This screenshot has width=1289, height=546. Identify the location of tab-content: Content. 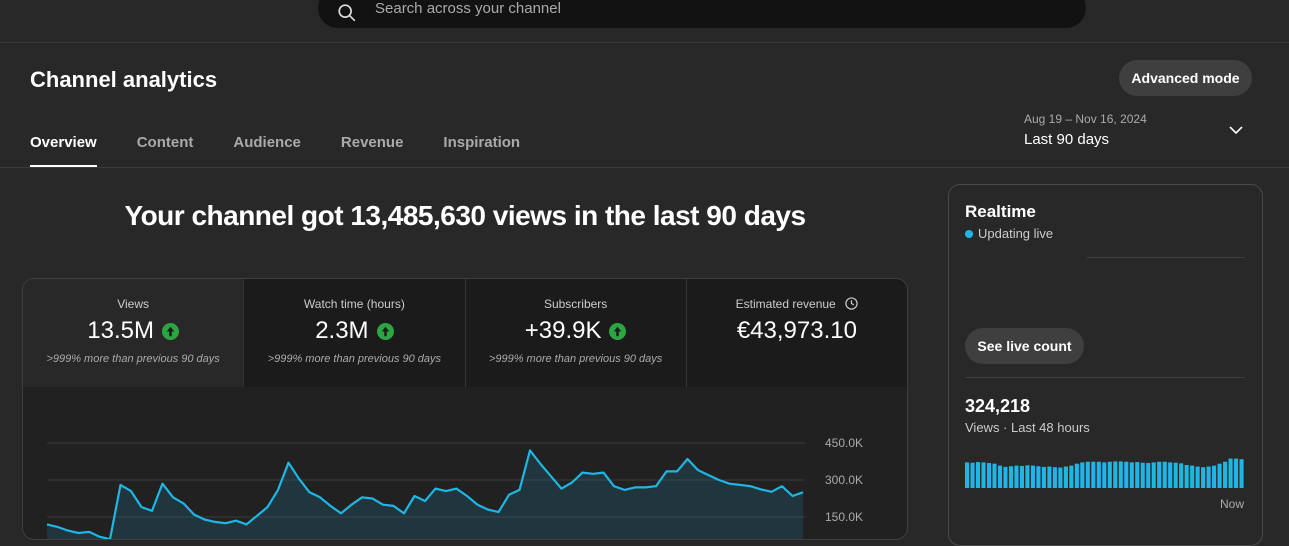
(165, 150).